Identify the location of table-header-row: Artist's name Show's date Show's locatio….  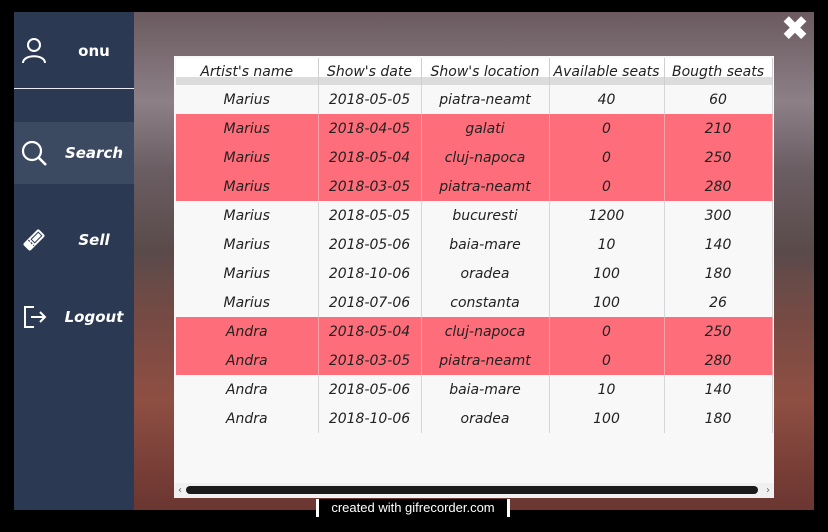
(474, 71).